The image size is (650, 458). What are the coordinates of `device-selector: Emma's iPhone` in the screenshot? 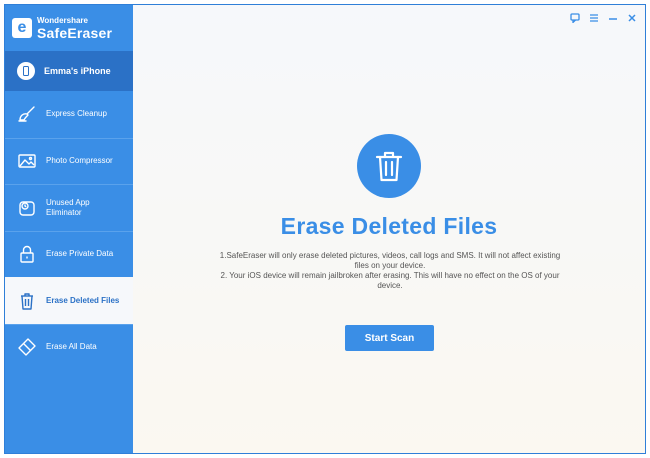 It's located at (69, 71).